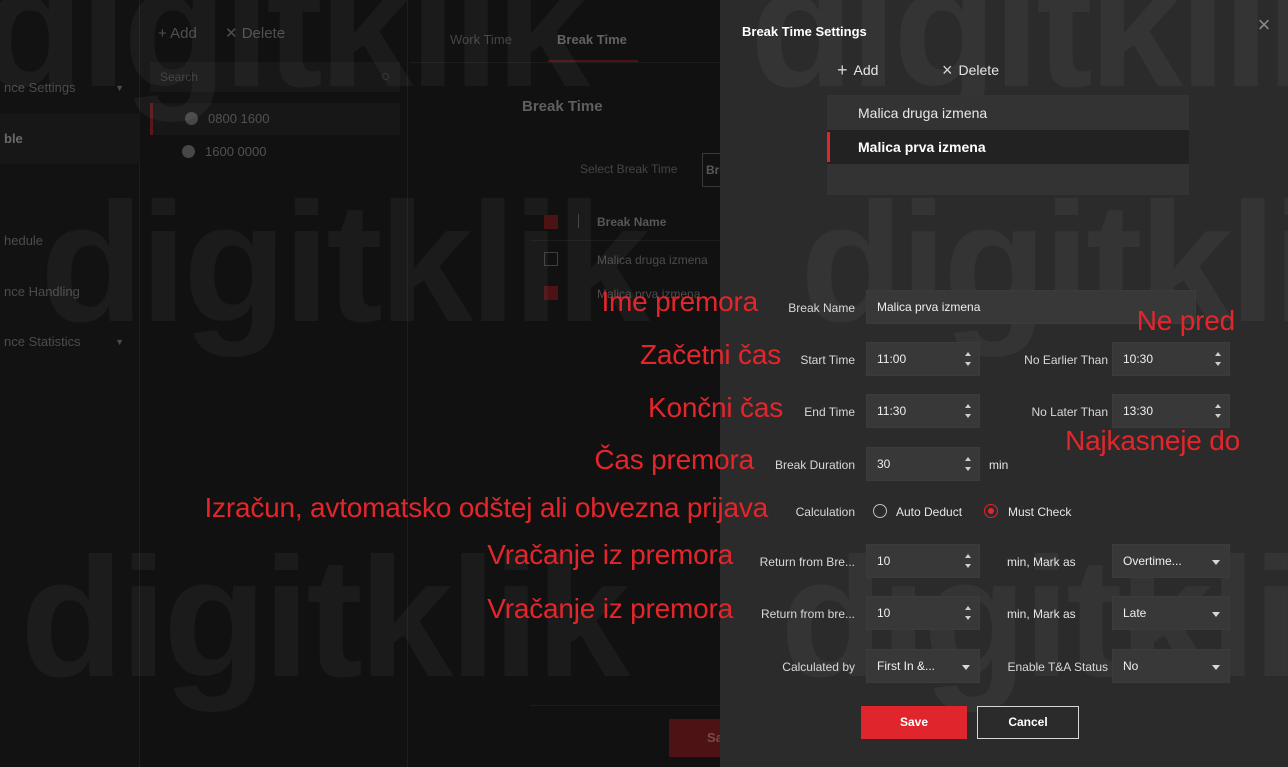  I want to click on select-break-time-field: Bre, so click(711, 170).